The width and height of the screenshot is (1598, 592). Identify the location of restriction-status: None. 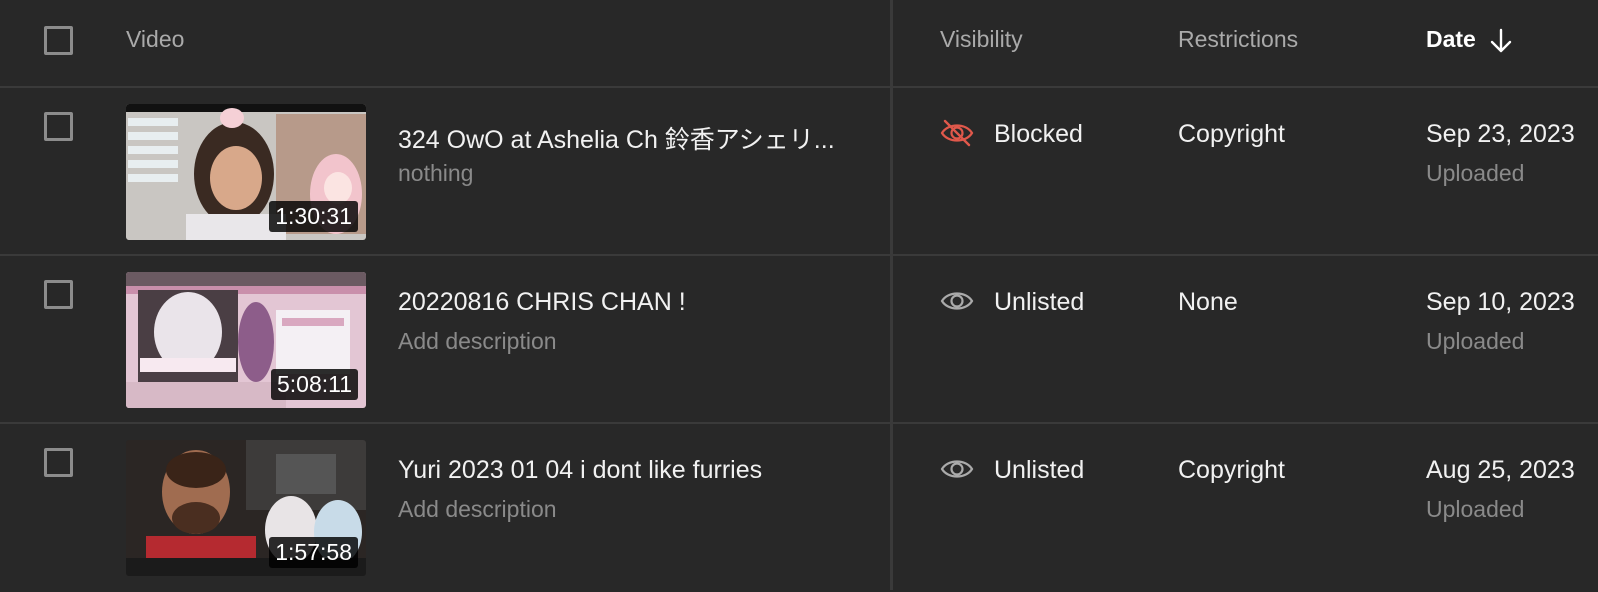
(1208, 302).